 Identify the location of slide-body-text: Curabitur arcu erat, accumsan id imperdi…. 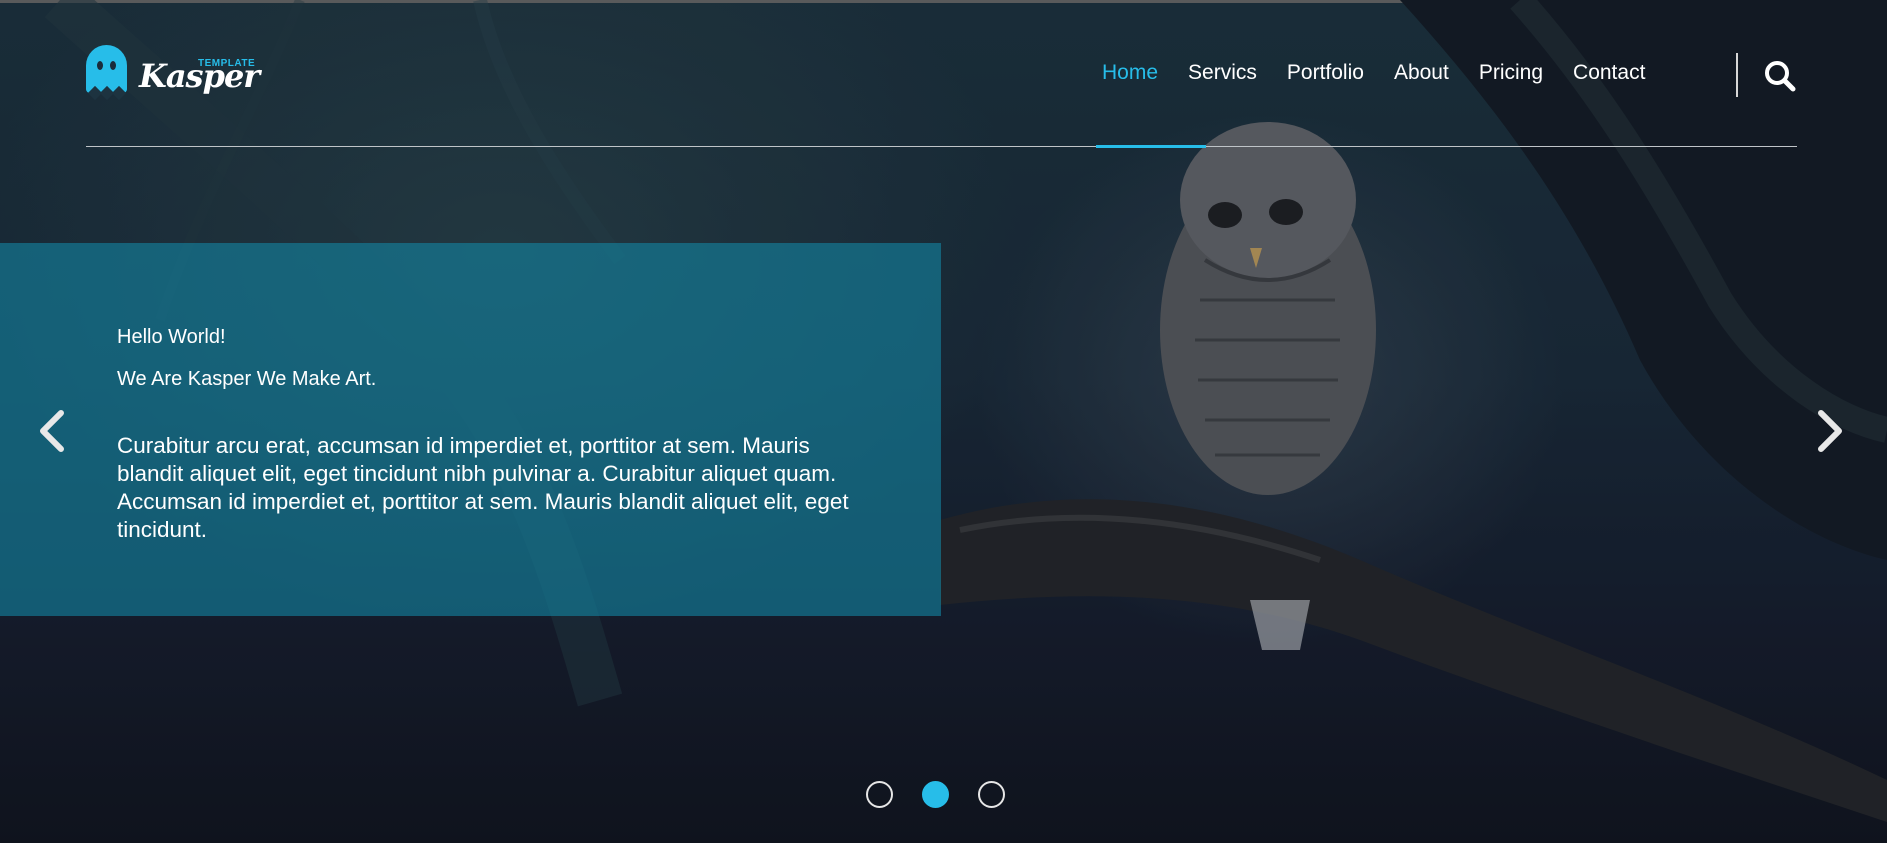
(483, 487).